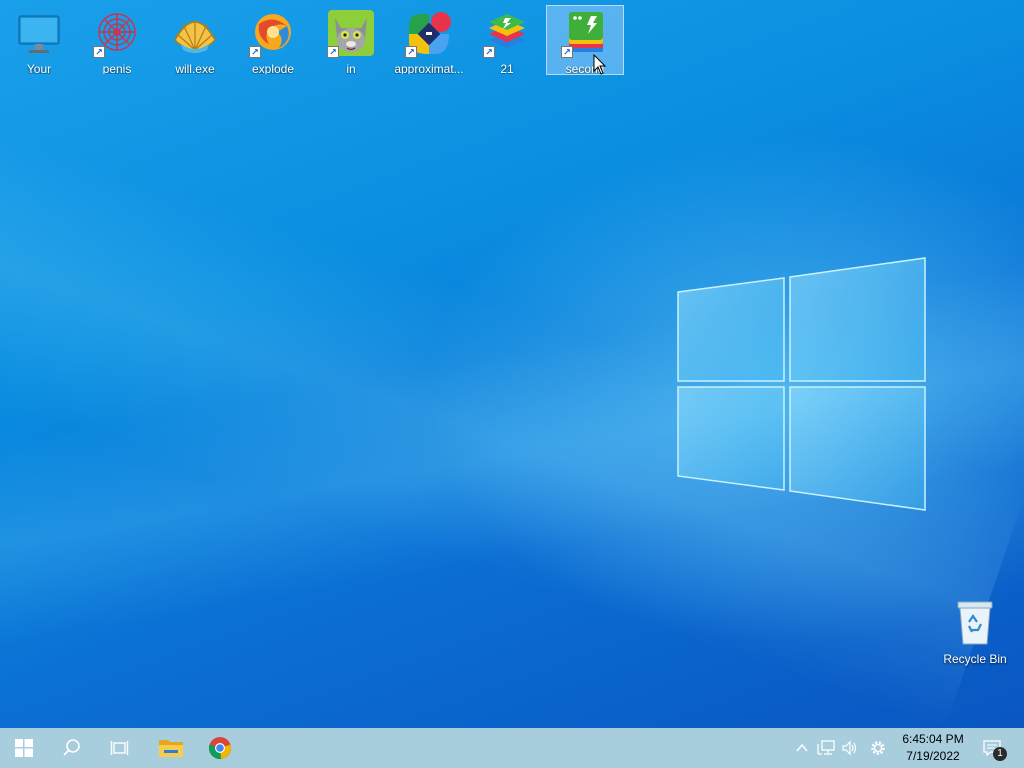  I want to click on red-spiral-icon: ↗, so click(117, 34).